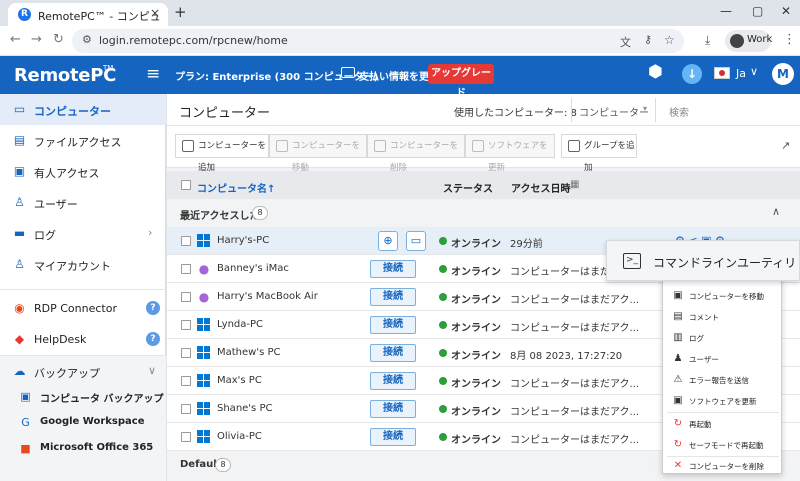 The image size is (800, 481). What do you see at coordinates (180, 12) in the screenshot?
I see `new-tab-button: +` at bounding box center [180, 12].